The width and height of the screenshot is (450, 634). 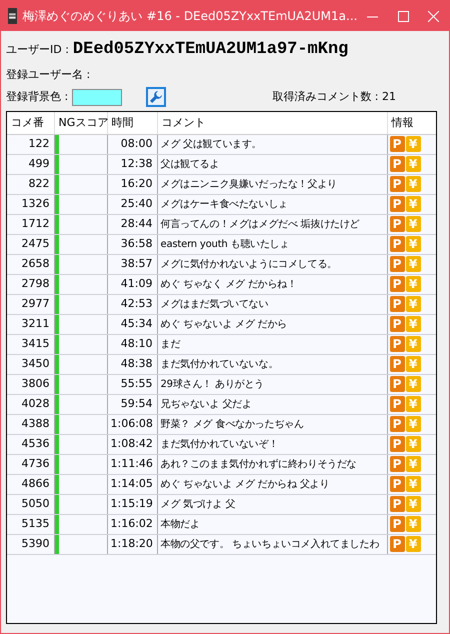 What do you see at coordinates (36, 443) in the screenshot?
I see `comment-number: 4536` at bounding box center [36, 443].